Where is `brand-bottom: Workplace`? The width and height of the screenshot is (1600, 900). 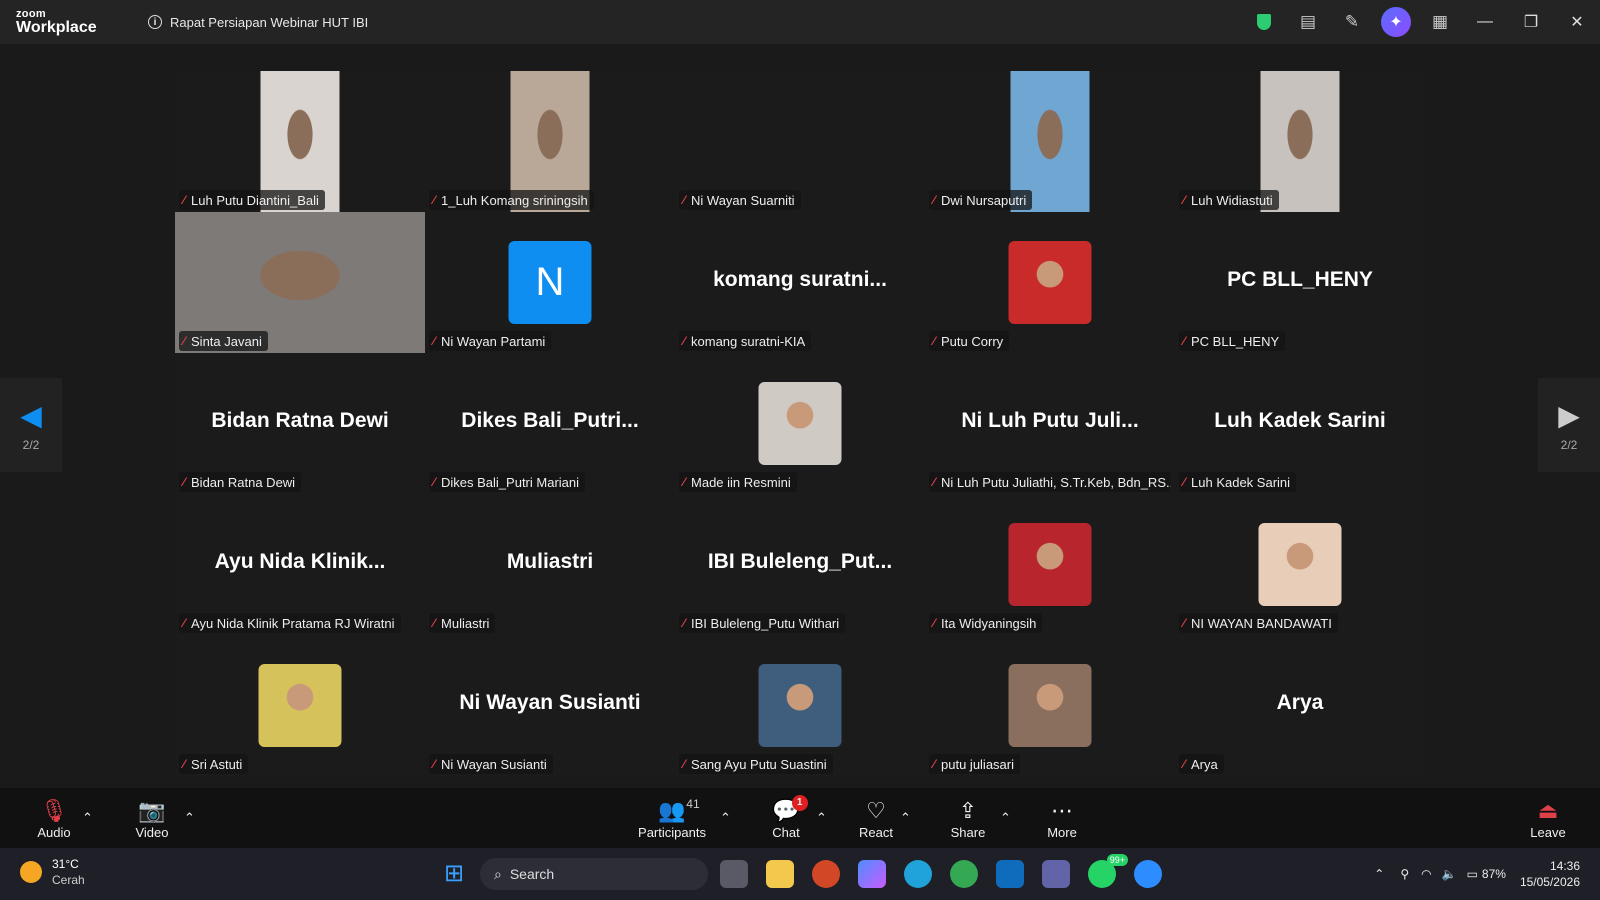 brand-bottom: Workplace is located at coordinates (56, 27).